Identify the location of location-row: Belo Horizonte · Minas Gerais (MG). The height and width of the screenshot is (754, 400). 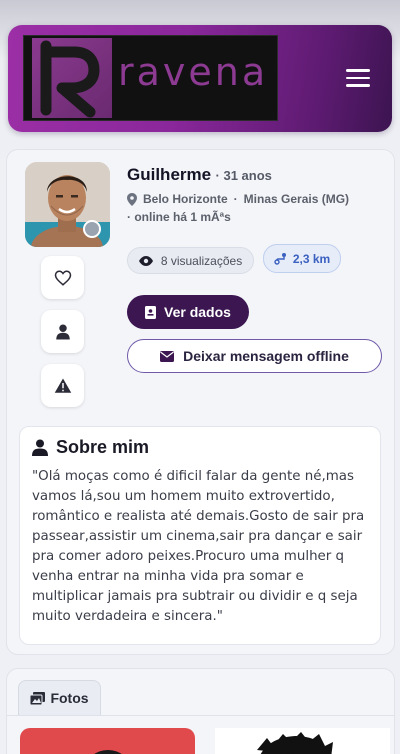
(238, 199).